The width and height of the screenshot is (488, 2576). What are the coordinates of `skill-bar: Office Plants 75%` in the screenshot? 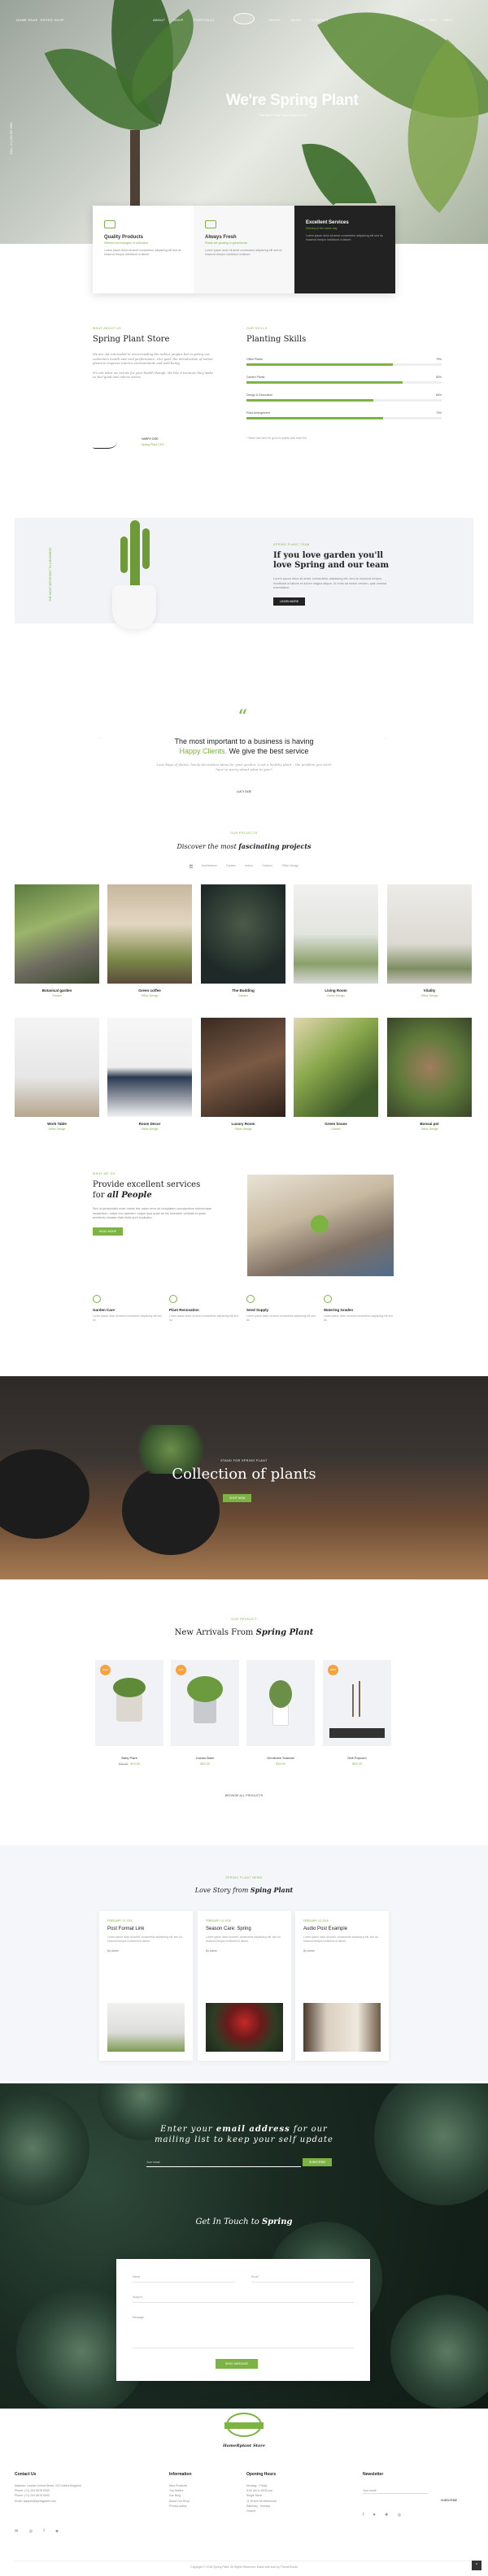 It's located at (344, 362).